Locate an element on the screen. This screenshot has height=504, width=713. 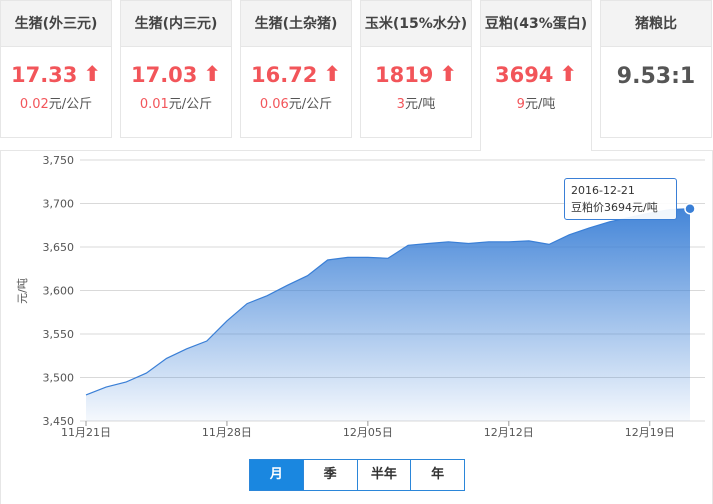
y-tick-label: 3,650 is located at coordinates (59, 247).